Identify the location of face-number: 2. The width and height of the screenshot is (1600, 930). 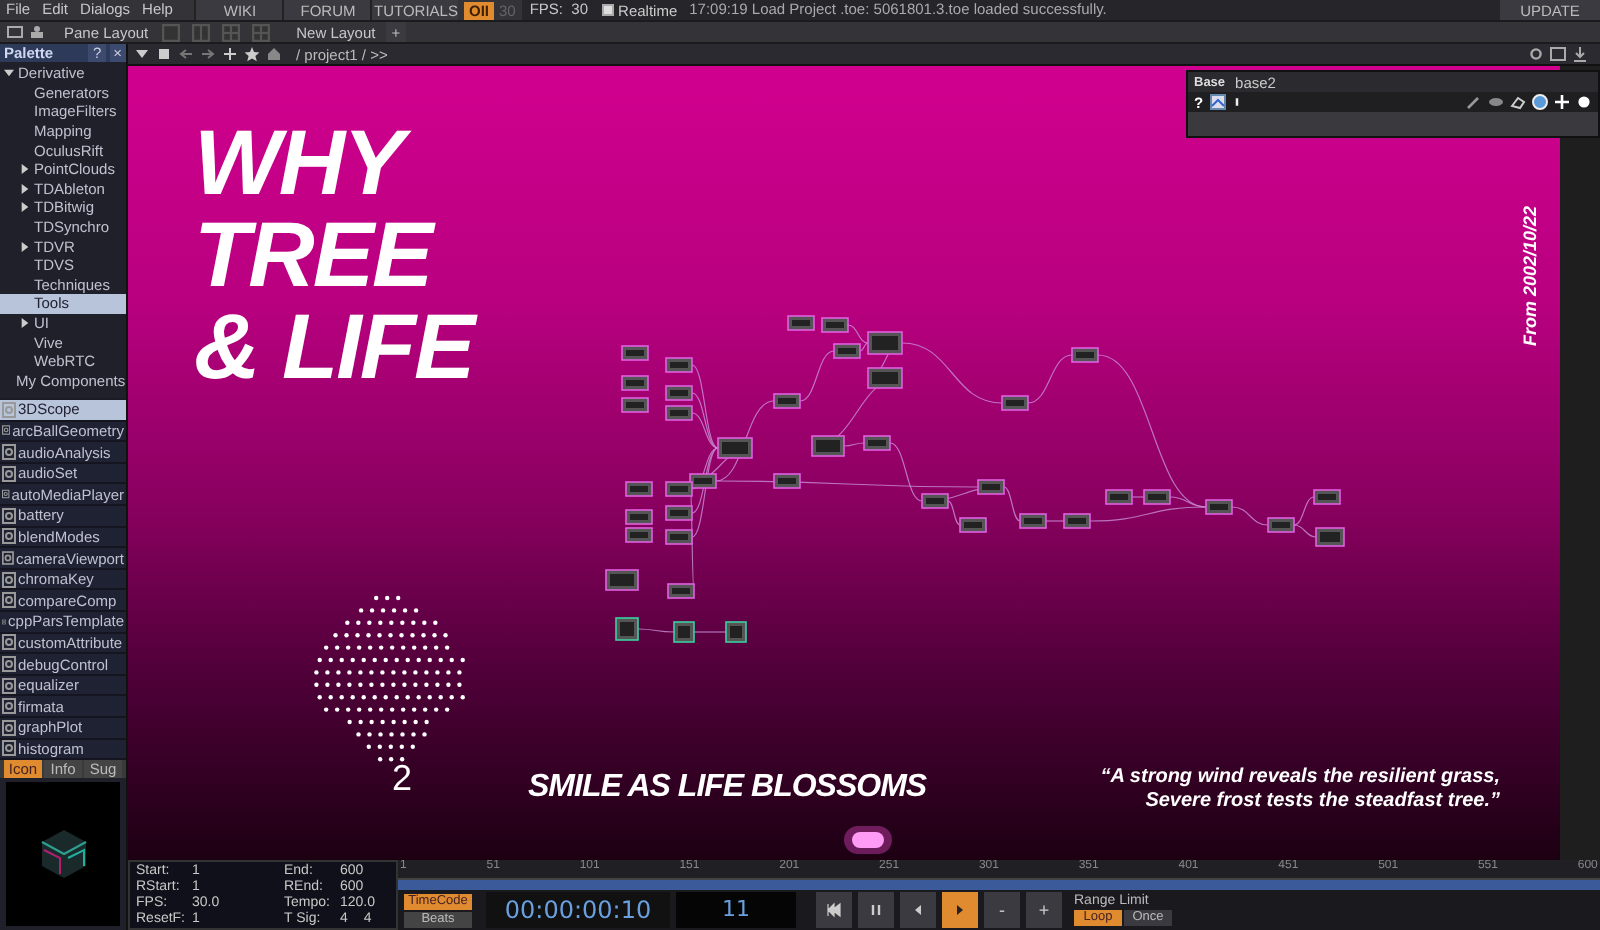
(402, 779).